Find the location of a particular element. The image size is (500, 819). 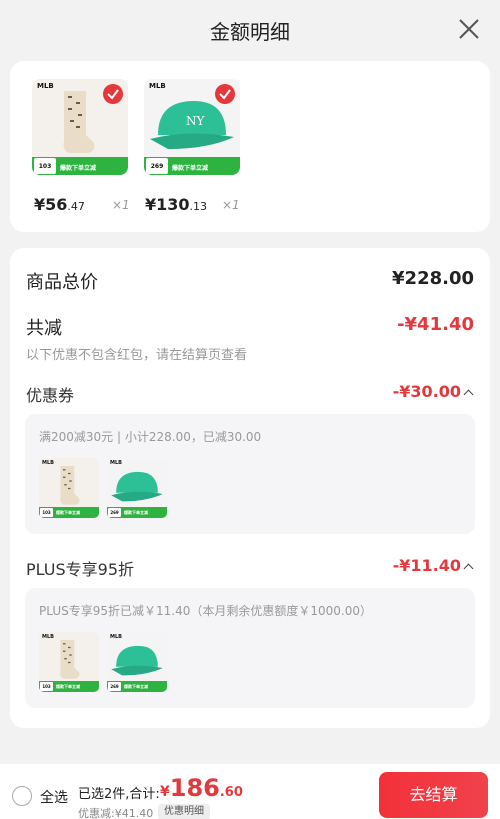

product-image-socks: MLB 103 爆款下单立减 is located at coordinates (80, 127).